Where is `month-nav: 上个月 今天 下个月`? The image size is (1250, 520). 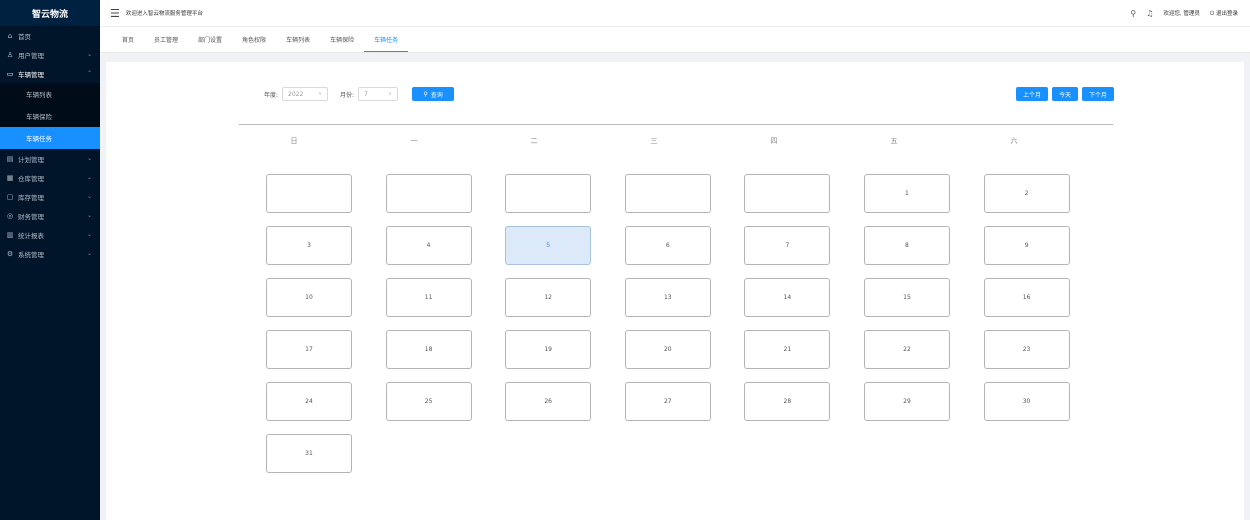
month-nav: 上个月 今天 下个月 is located at coordinates (1064, 94).